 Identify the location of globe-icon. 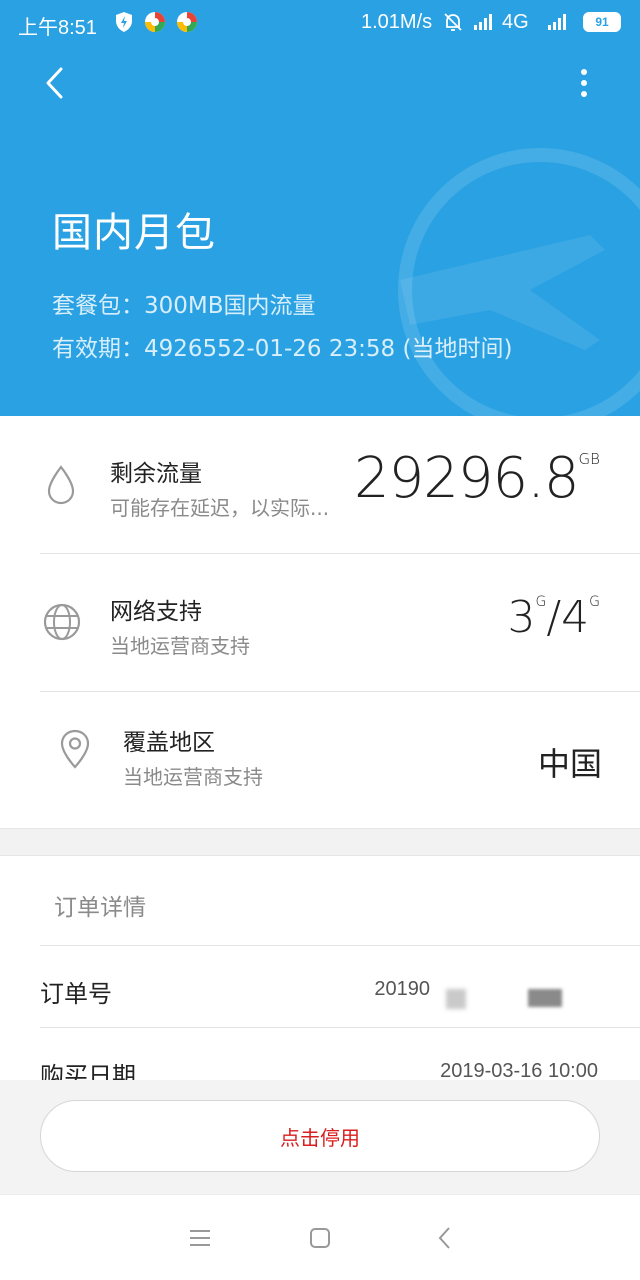
(62, 622).